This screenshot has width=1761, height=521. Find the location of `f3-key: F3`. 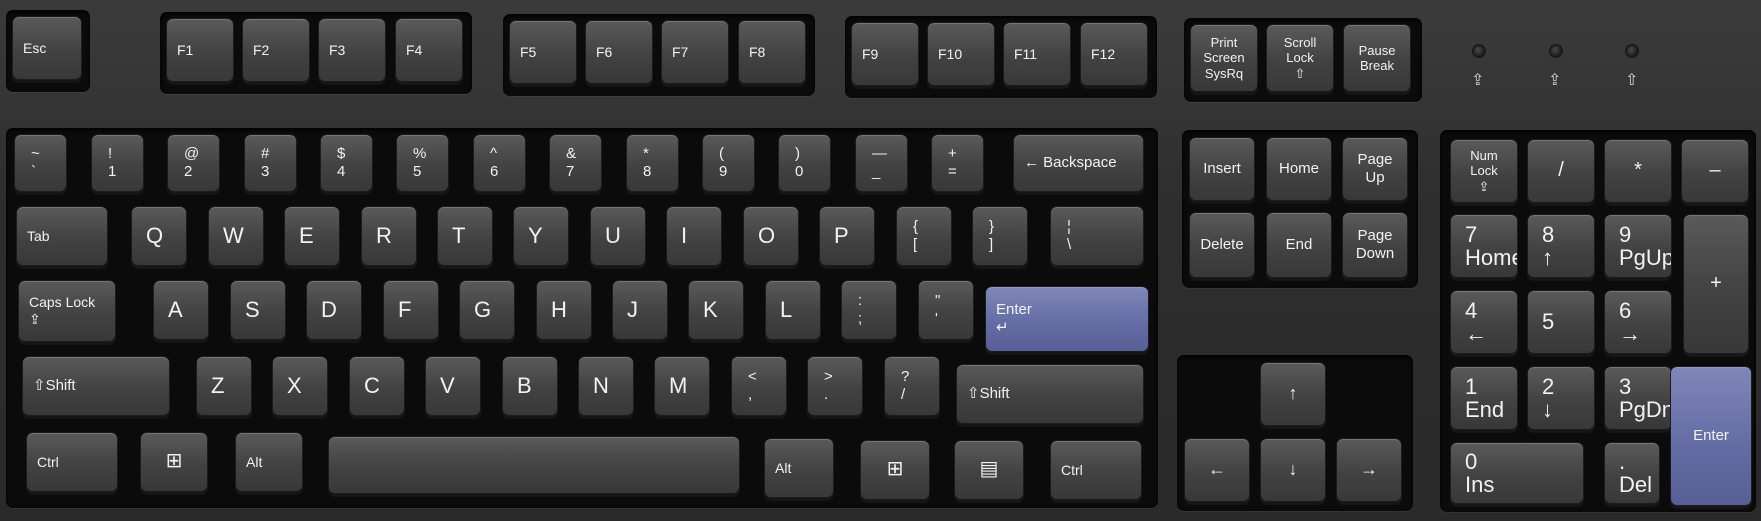

f3-key: F3 is located at coordinates (352, 50).